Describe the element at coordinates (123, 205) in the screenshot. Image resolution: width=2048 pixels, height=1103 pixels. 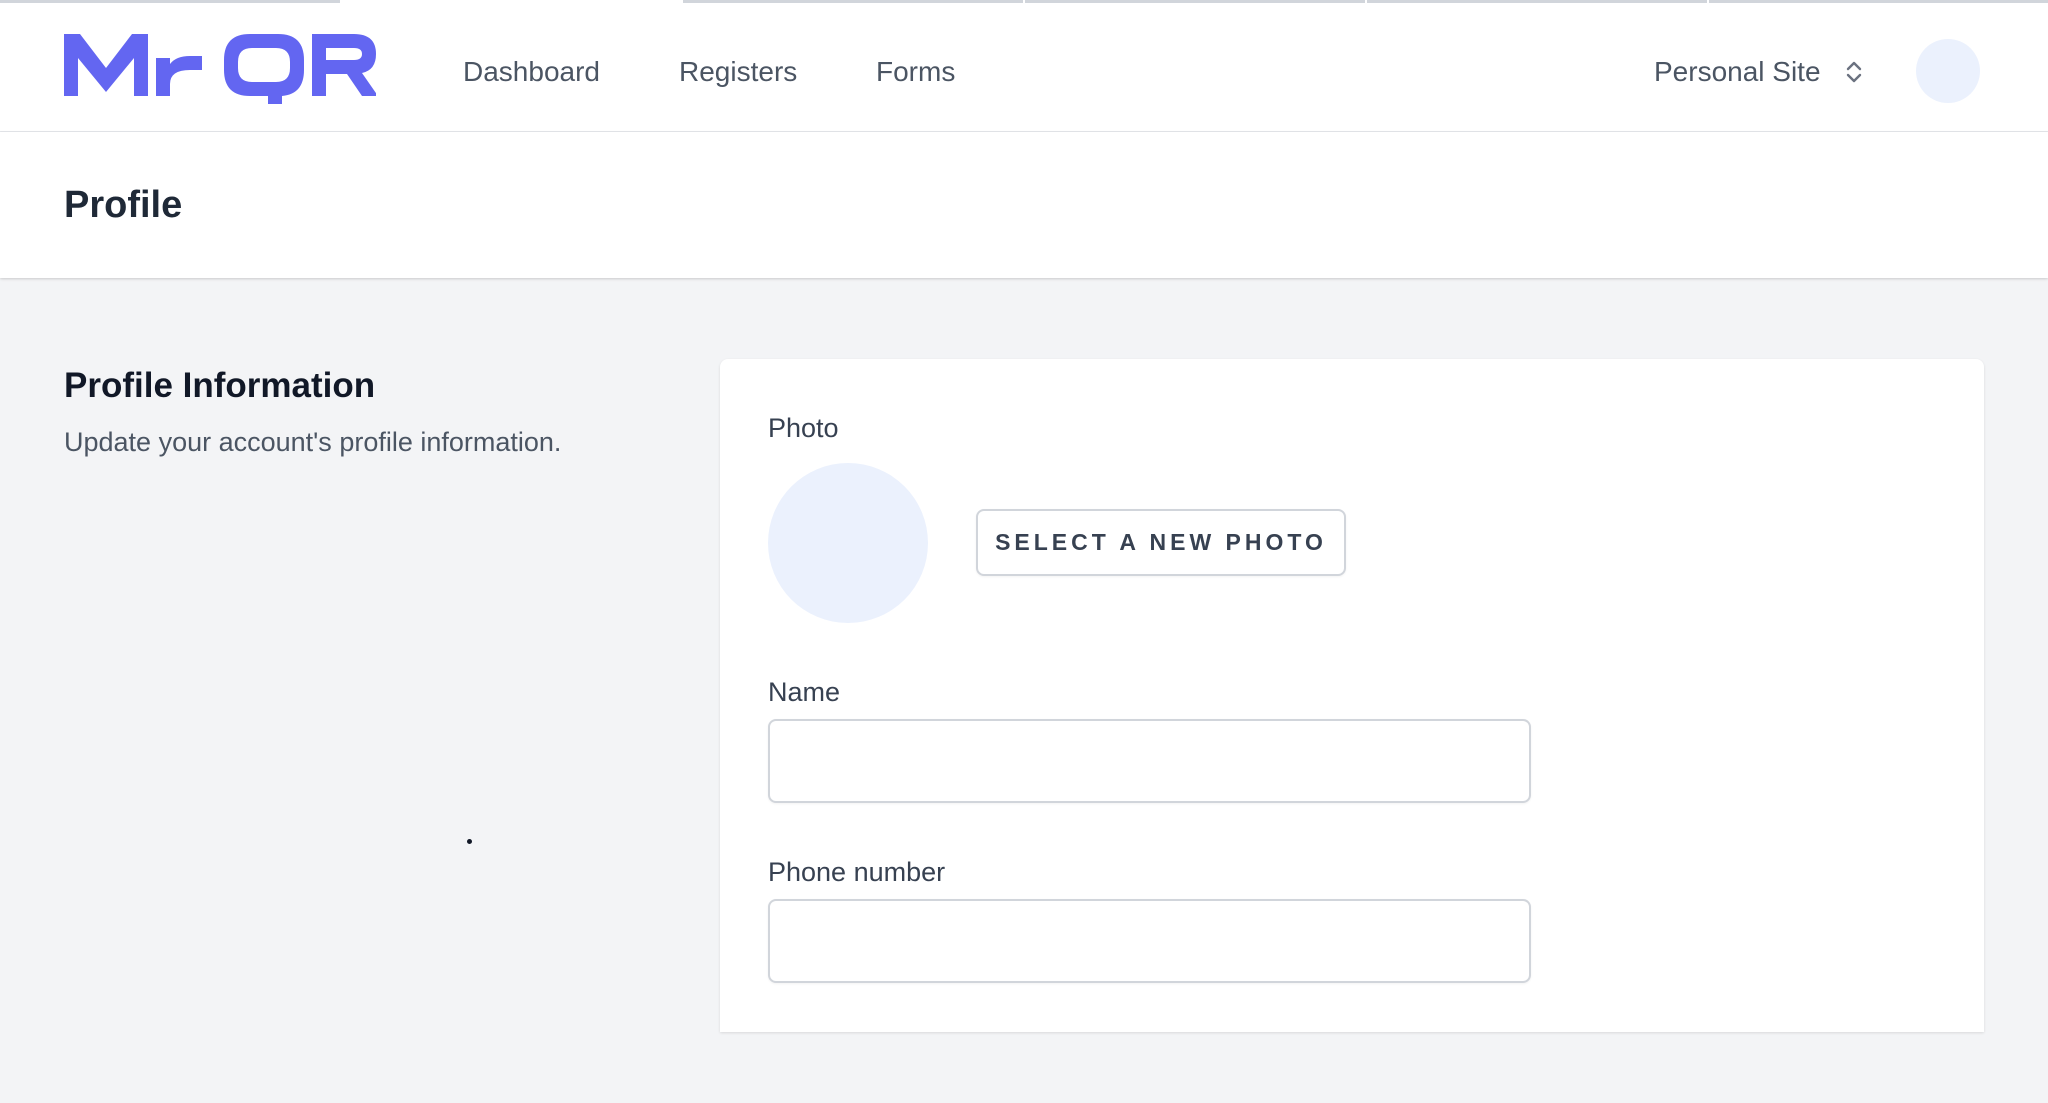
I see `page-title: Profile` at that location.